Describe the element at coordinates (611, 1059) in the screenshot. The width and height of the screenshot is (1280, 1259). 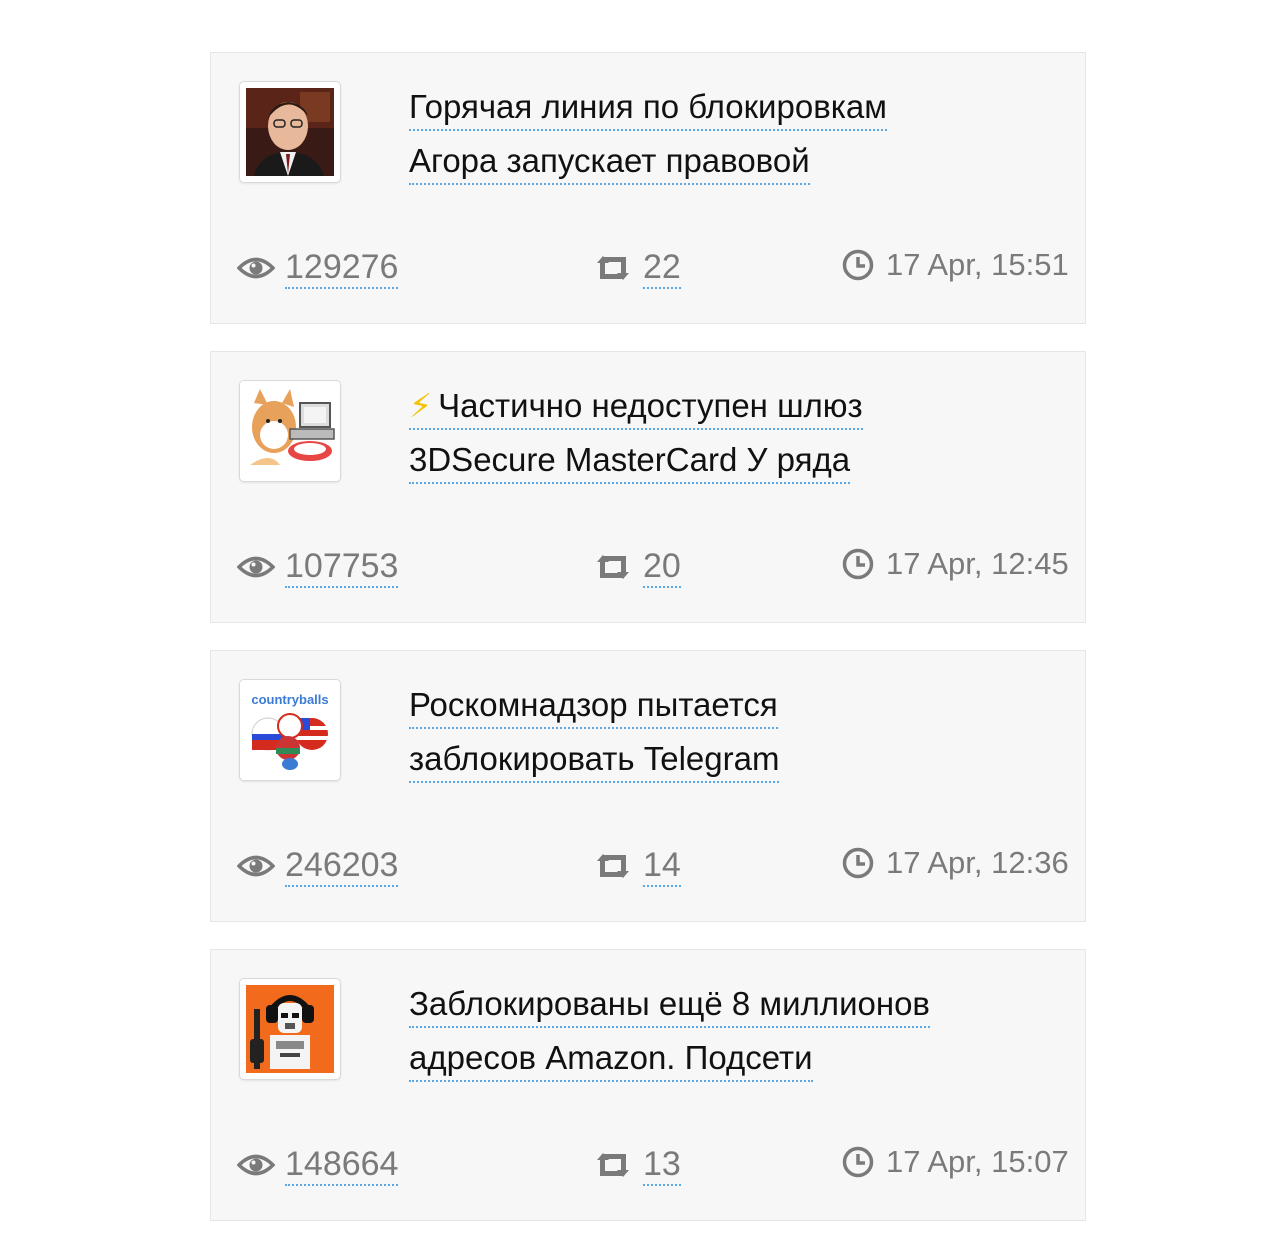
I see `post-title-line: адресов Amazon. Подсети` at that location.